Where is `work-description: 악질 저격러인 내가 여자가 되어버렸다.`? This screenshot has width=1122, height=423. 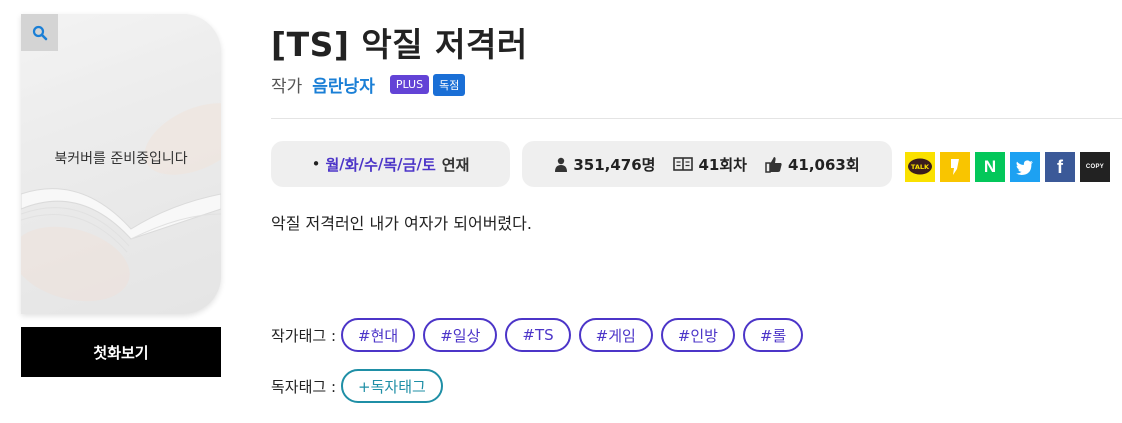
work-description: 악질 저격러인 내가 여자가 되어버렸다. is located at coordinates (401, 223).